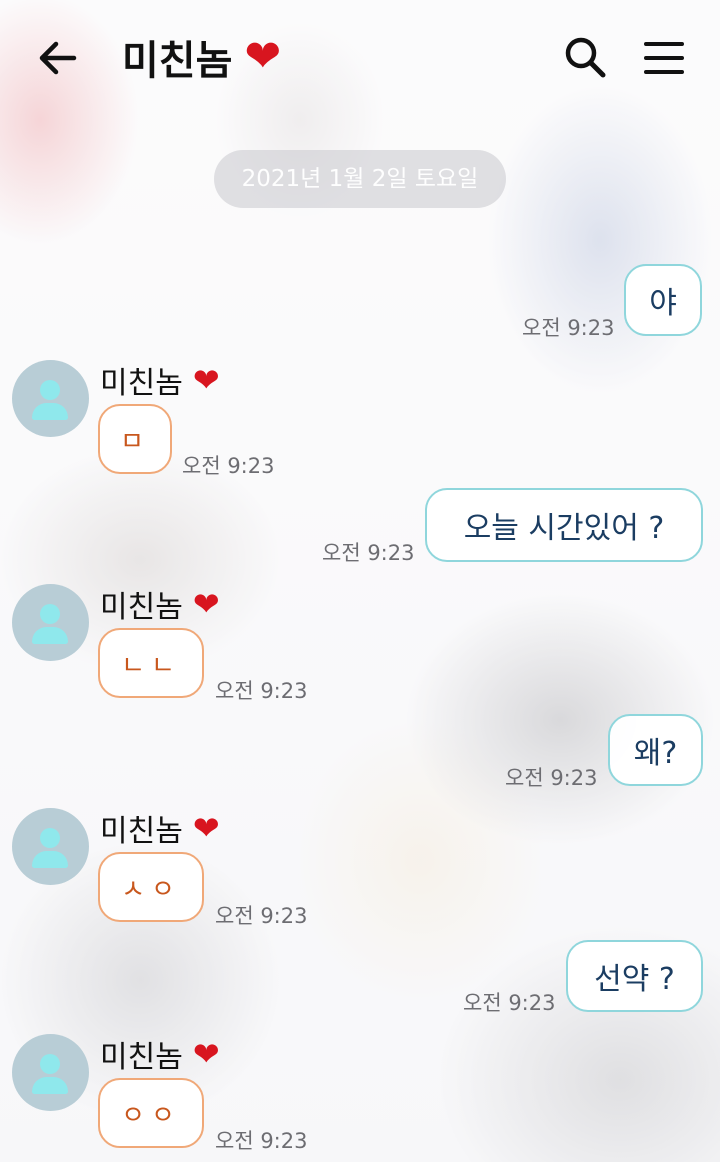 The width and height of the screenshot is (720, 1162). I want to click on arrow-left-icon, so click(58, 58).